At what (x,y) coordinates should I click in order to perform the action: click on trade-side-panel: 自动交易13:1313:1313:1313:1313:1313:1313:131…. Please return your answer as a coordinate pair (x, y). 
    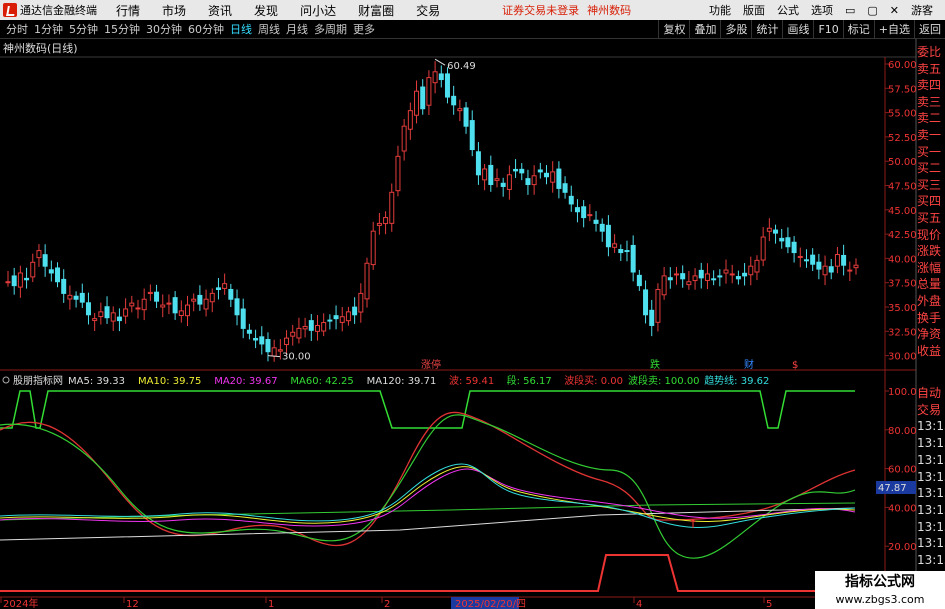
    Looking at the image, I should click on (931, 493).